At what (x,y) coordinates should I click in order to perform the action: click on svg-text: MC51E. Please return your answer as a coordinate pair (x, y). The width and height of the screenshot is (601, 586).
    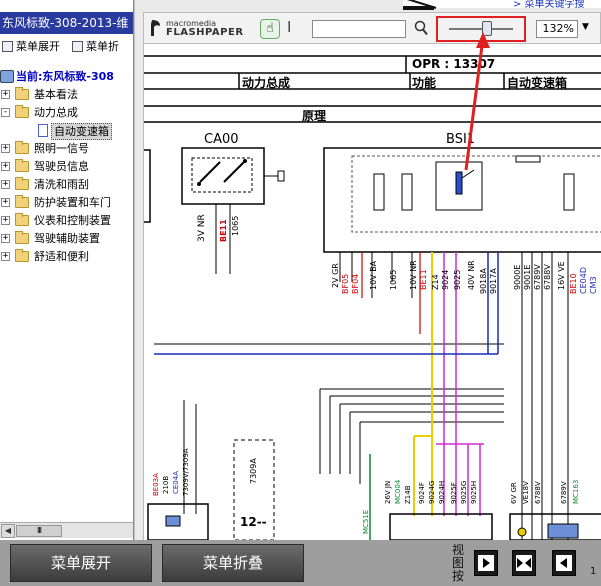
    Looking at the image, I should click on (366, 522).